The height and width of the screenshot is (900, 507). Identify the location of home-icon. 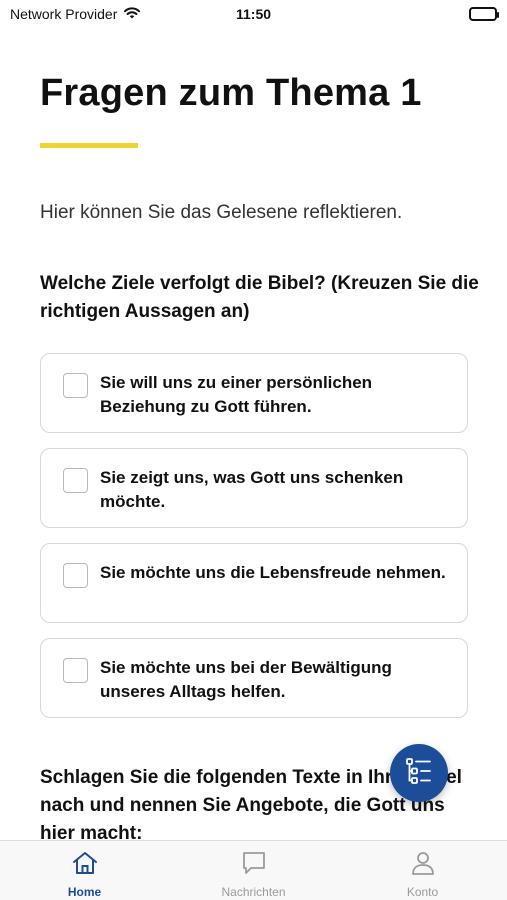
(85, 865).